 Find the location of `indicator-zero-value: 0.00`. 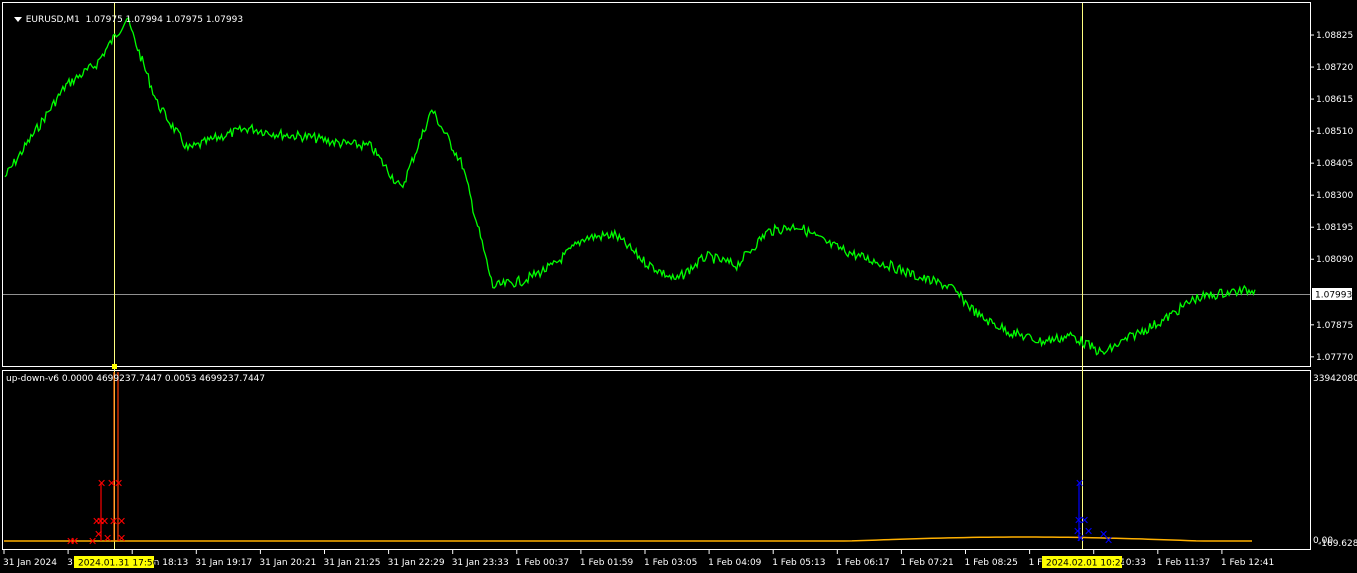

indicator-zero-value: 0.00 is located at coordinates (1323, 541).